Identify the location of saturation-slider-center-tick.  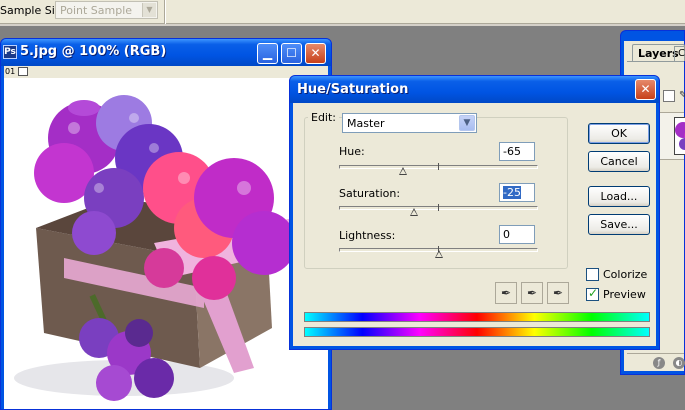
(438, 207).